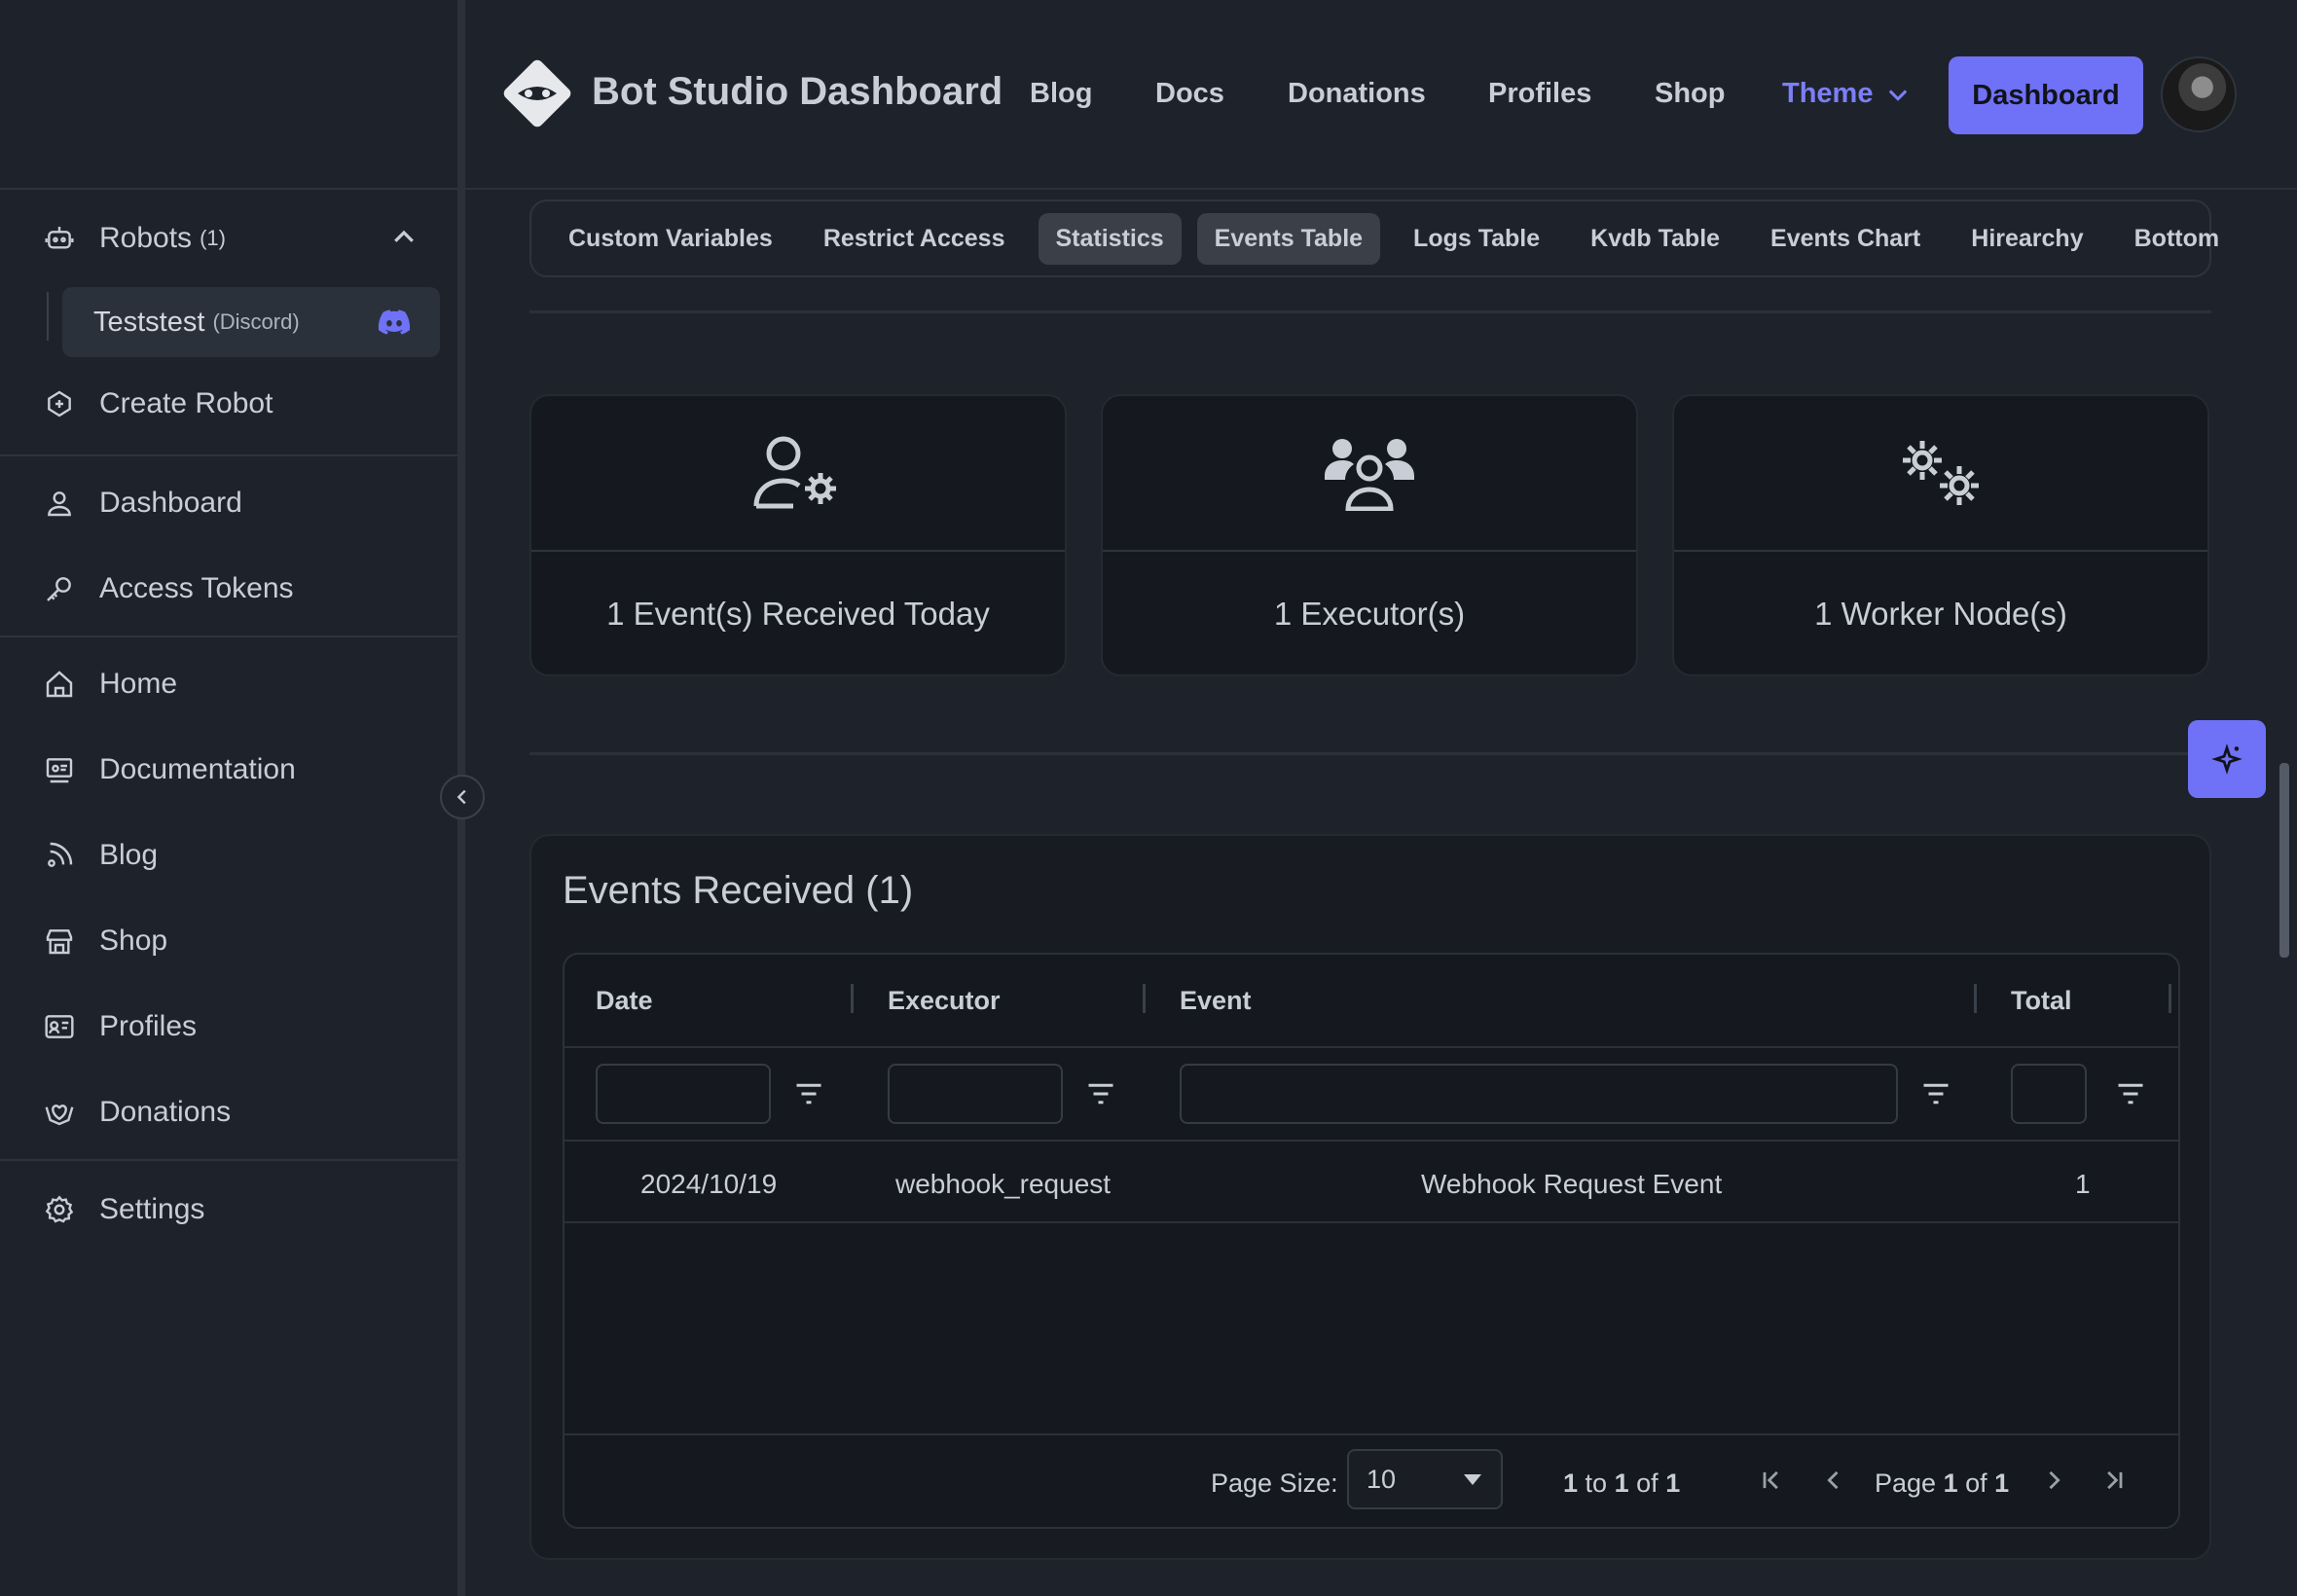  Describe the element at coordinates (709, 1184) in the screenshot. I see `cell-date: 2024/10/19` at that location.